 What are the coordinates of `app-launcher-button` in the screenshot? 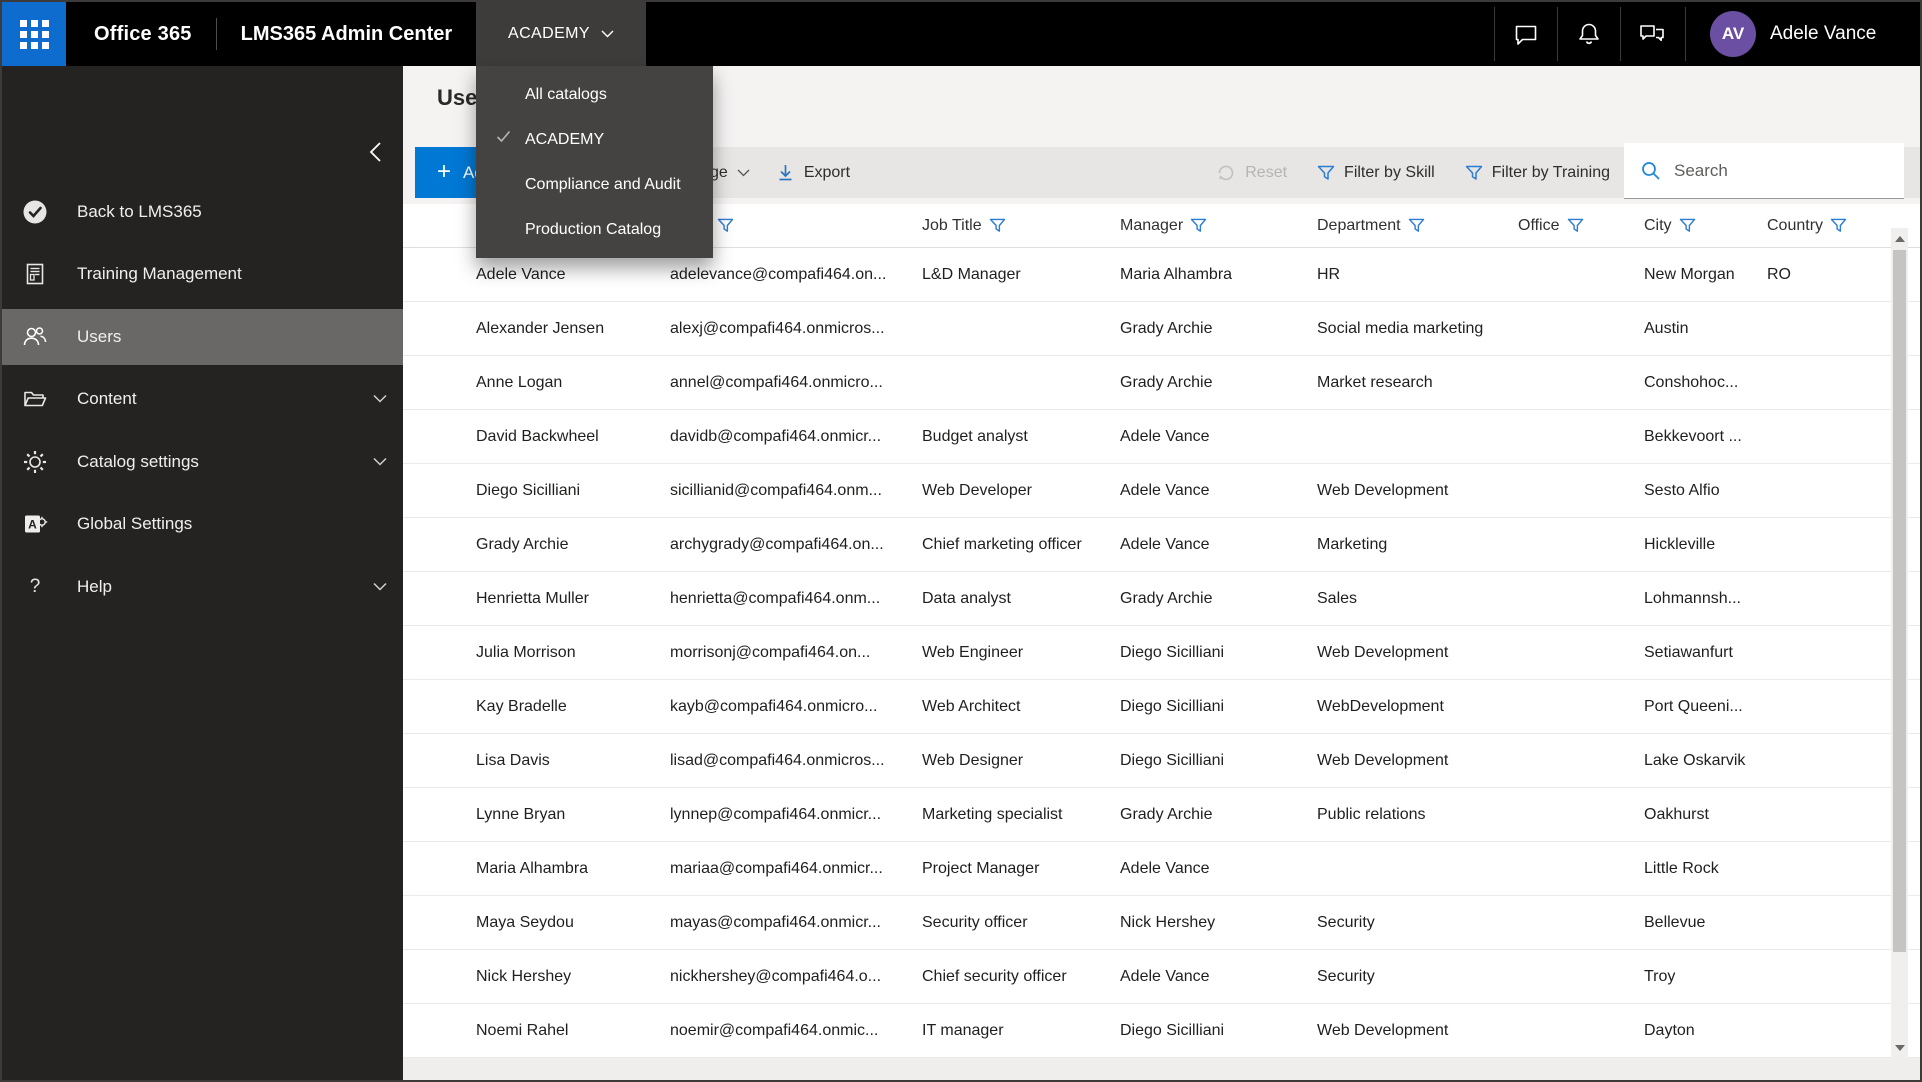 It's located at (34, 34).